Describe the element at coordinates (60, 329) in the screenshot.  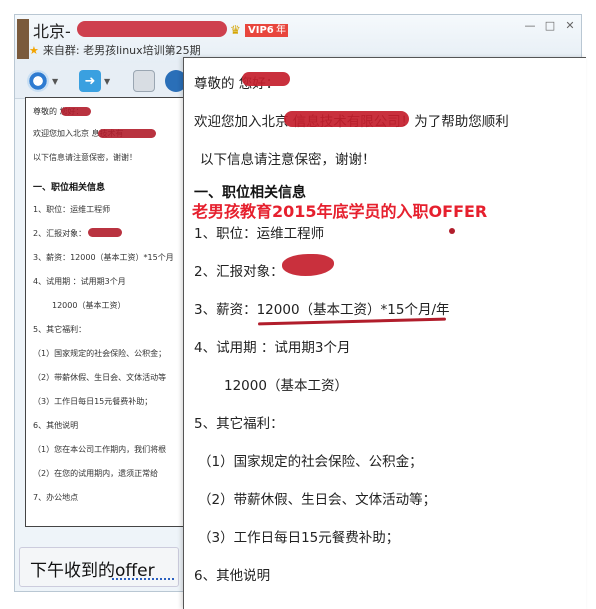
I see `thumb-line: 5、其它福利：` at that location.